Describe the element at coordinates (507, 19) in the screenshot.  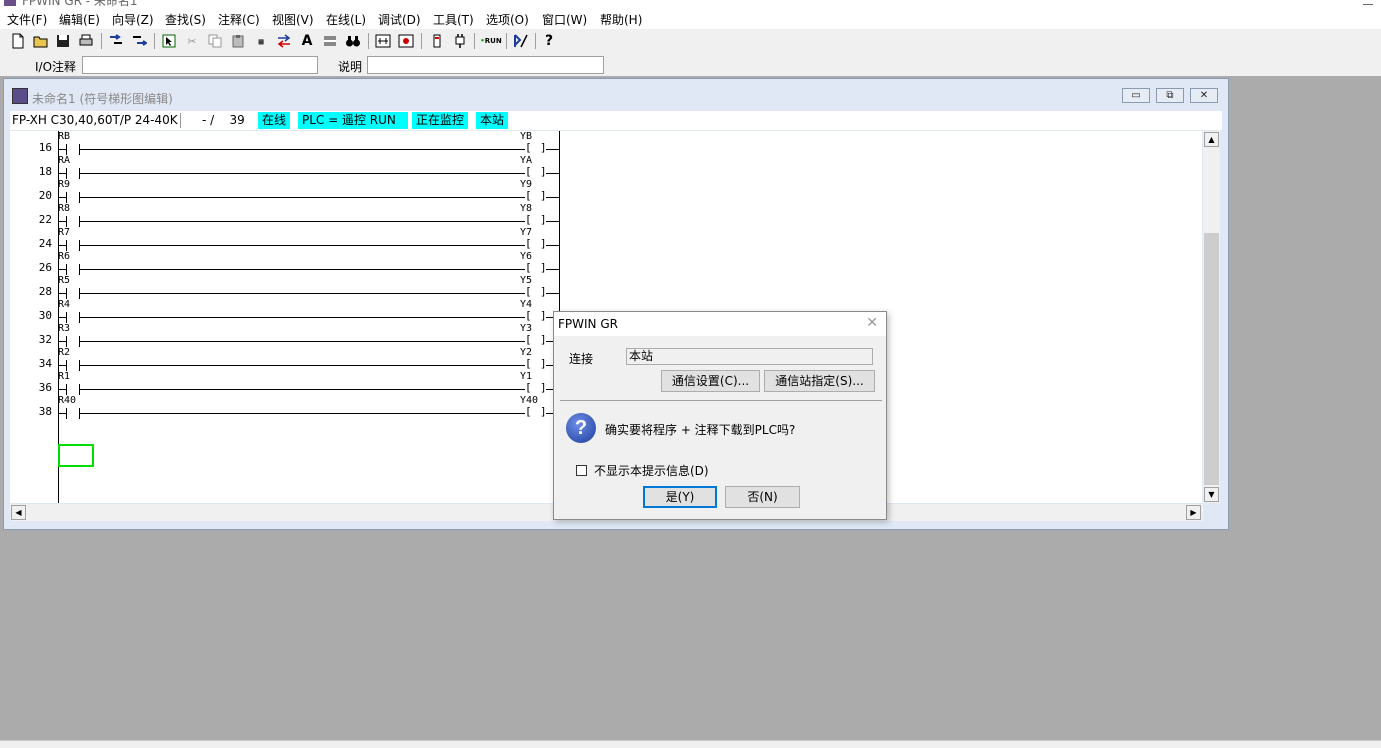
I see `menu-options: 选项(O)` at that location.